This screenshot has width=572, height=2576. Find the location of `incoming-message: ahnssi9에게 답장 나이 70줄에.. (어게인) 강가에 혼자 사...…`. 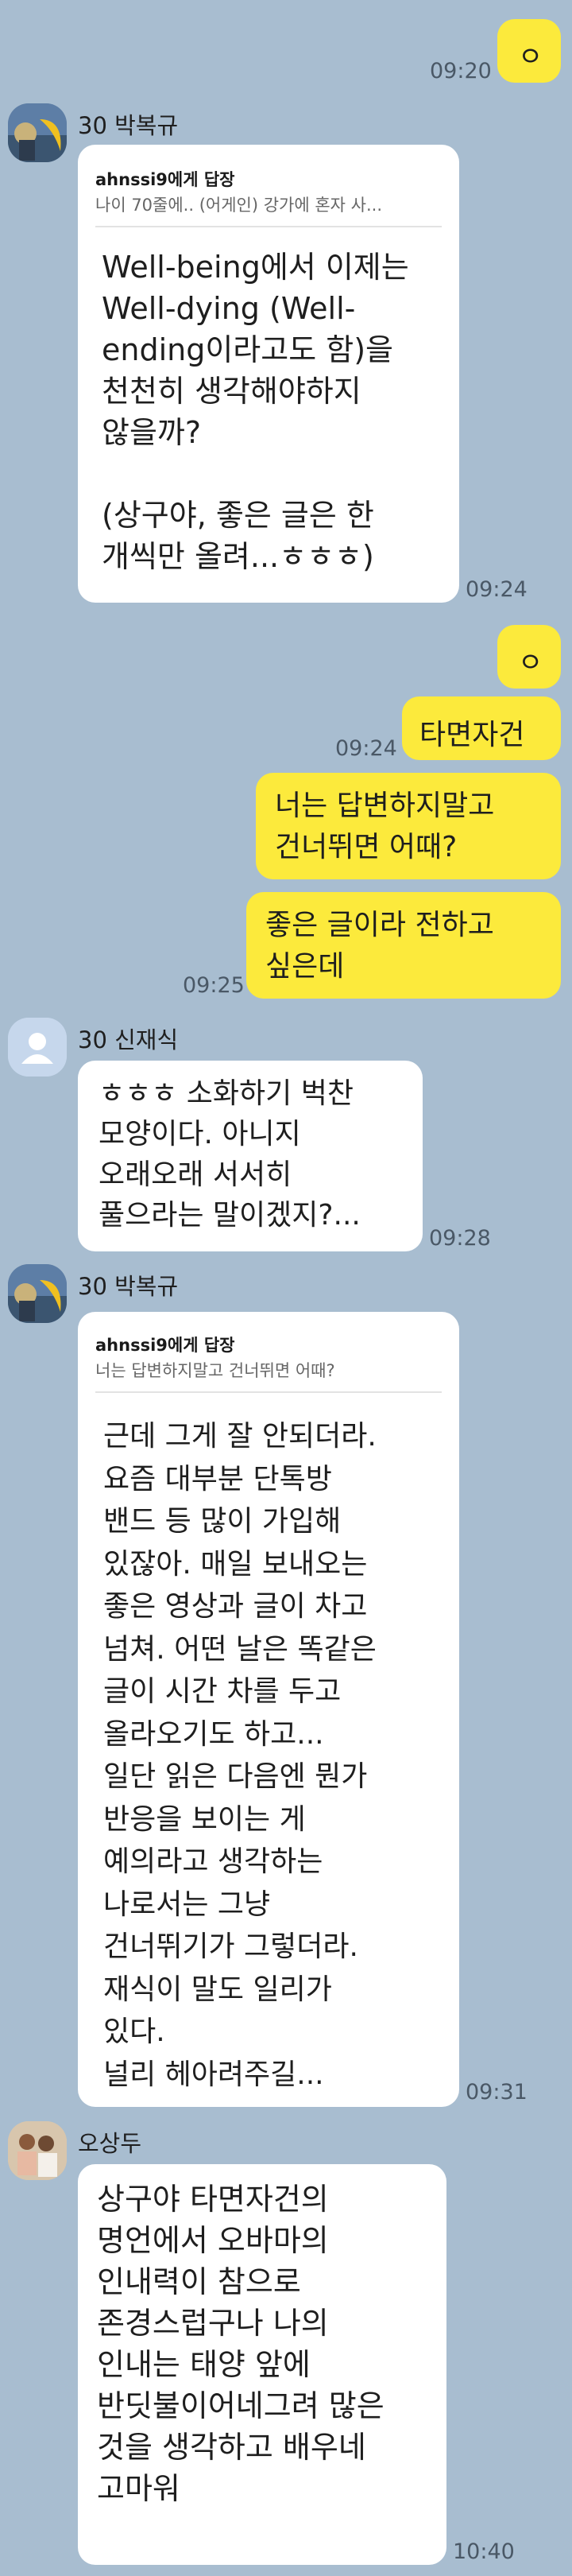

incoming-message: ahnssi9에게 답장 나이 70줄에.. (어게인) 강가에 혼자 사...… is located at coordinates (268, 374).